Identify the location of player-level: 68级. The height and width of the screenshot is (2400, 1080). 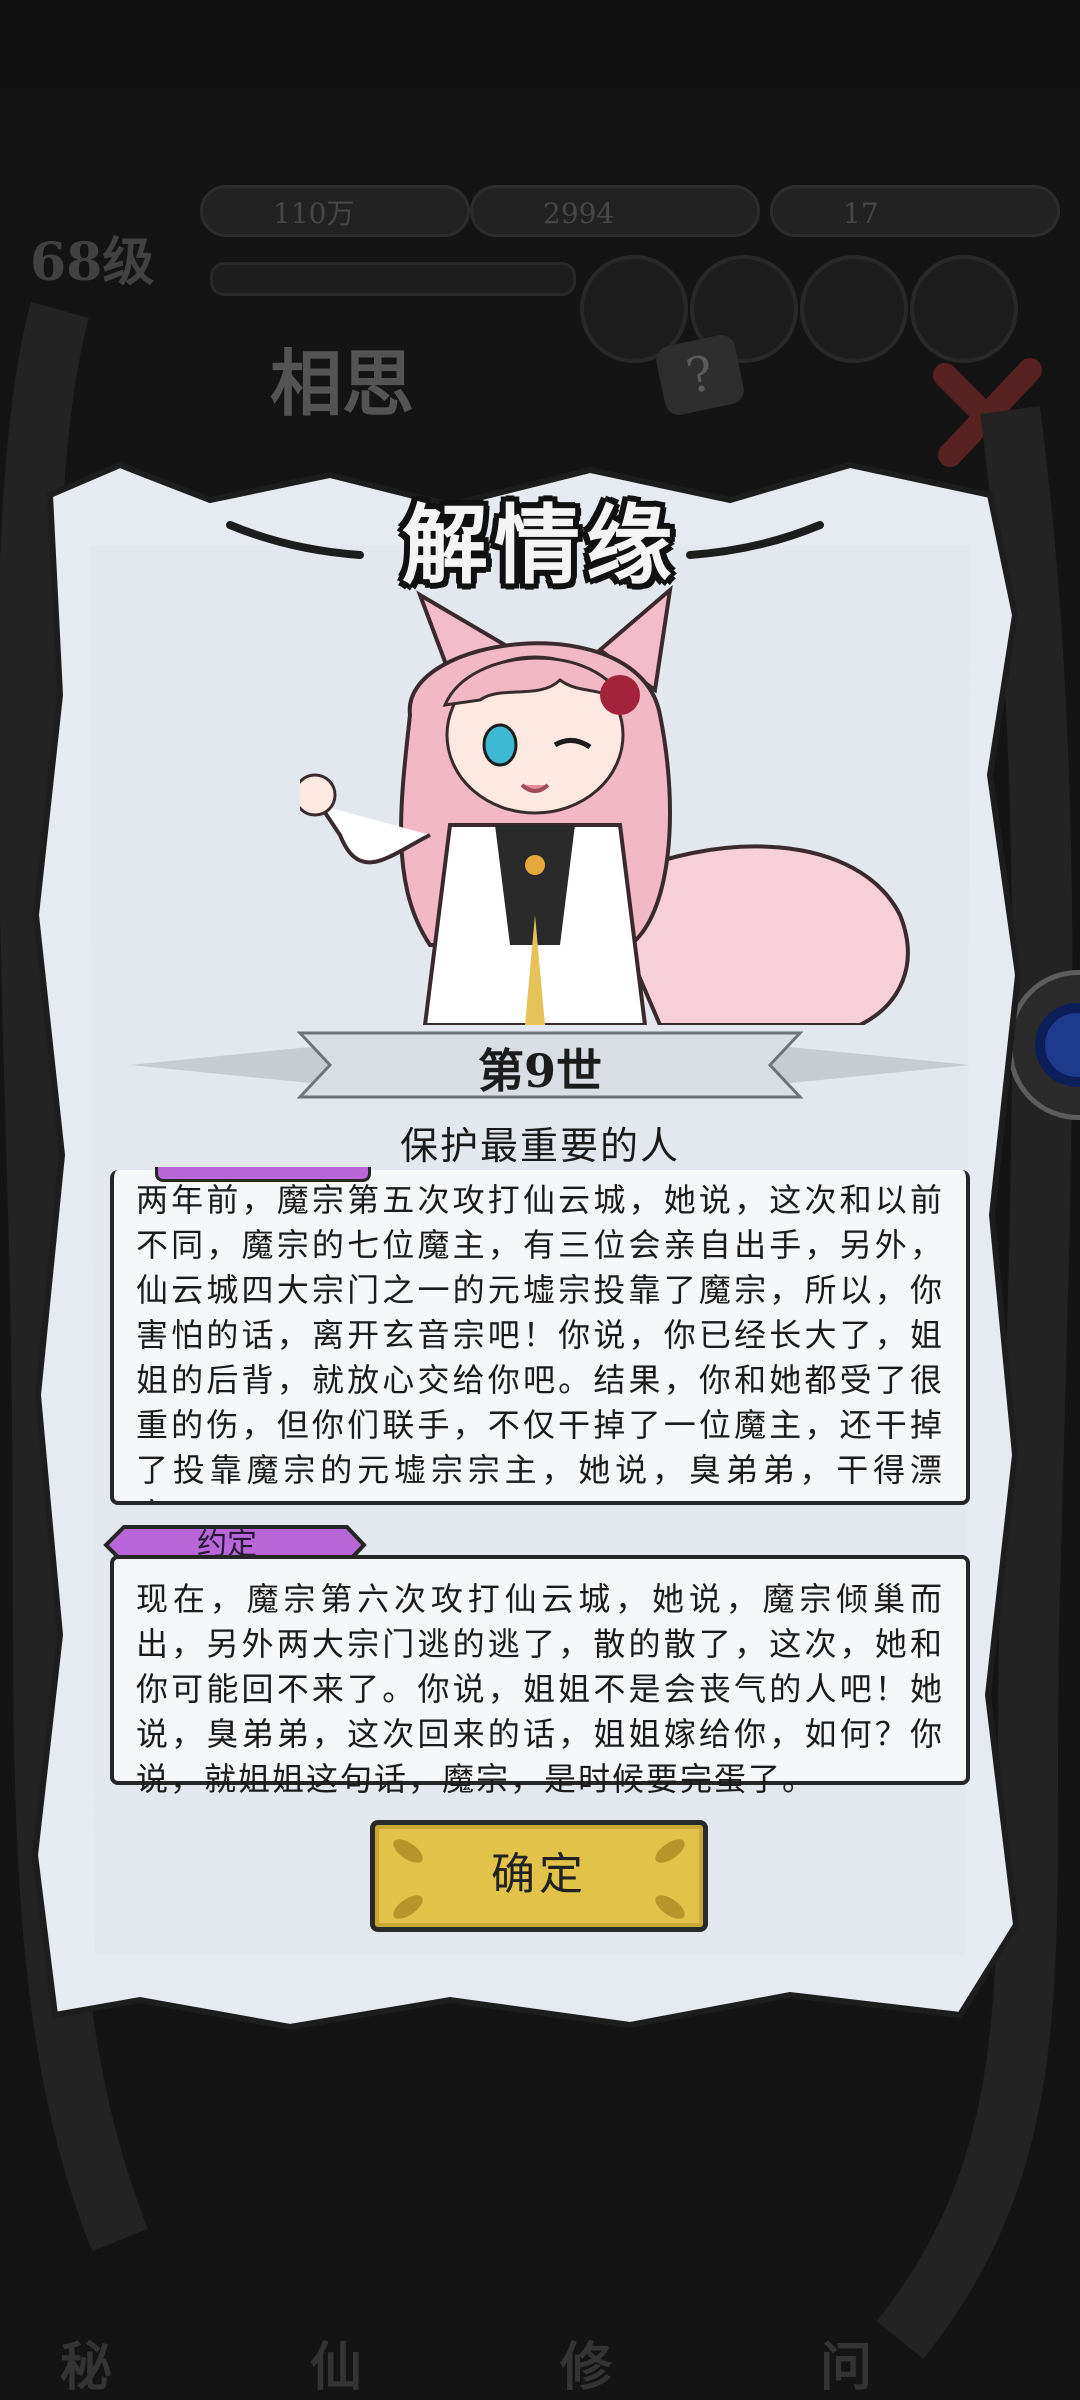
(92, 262).